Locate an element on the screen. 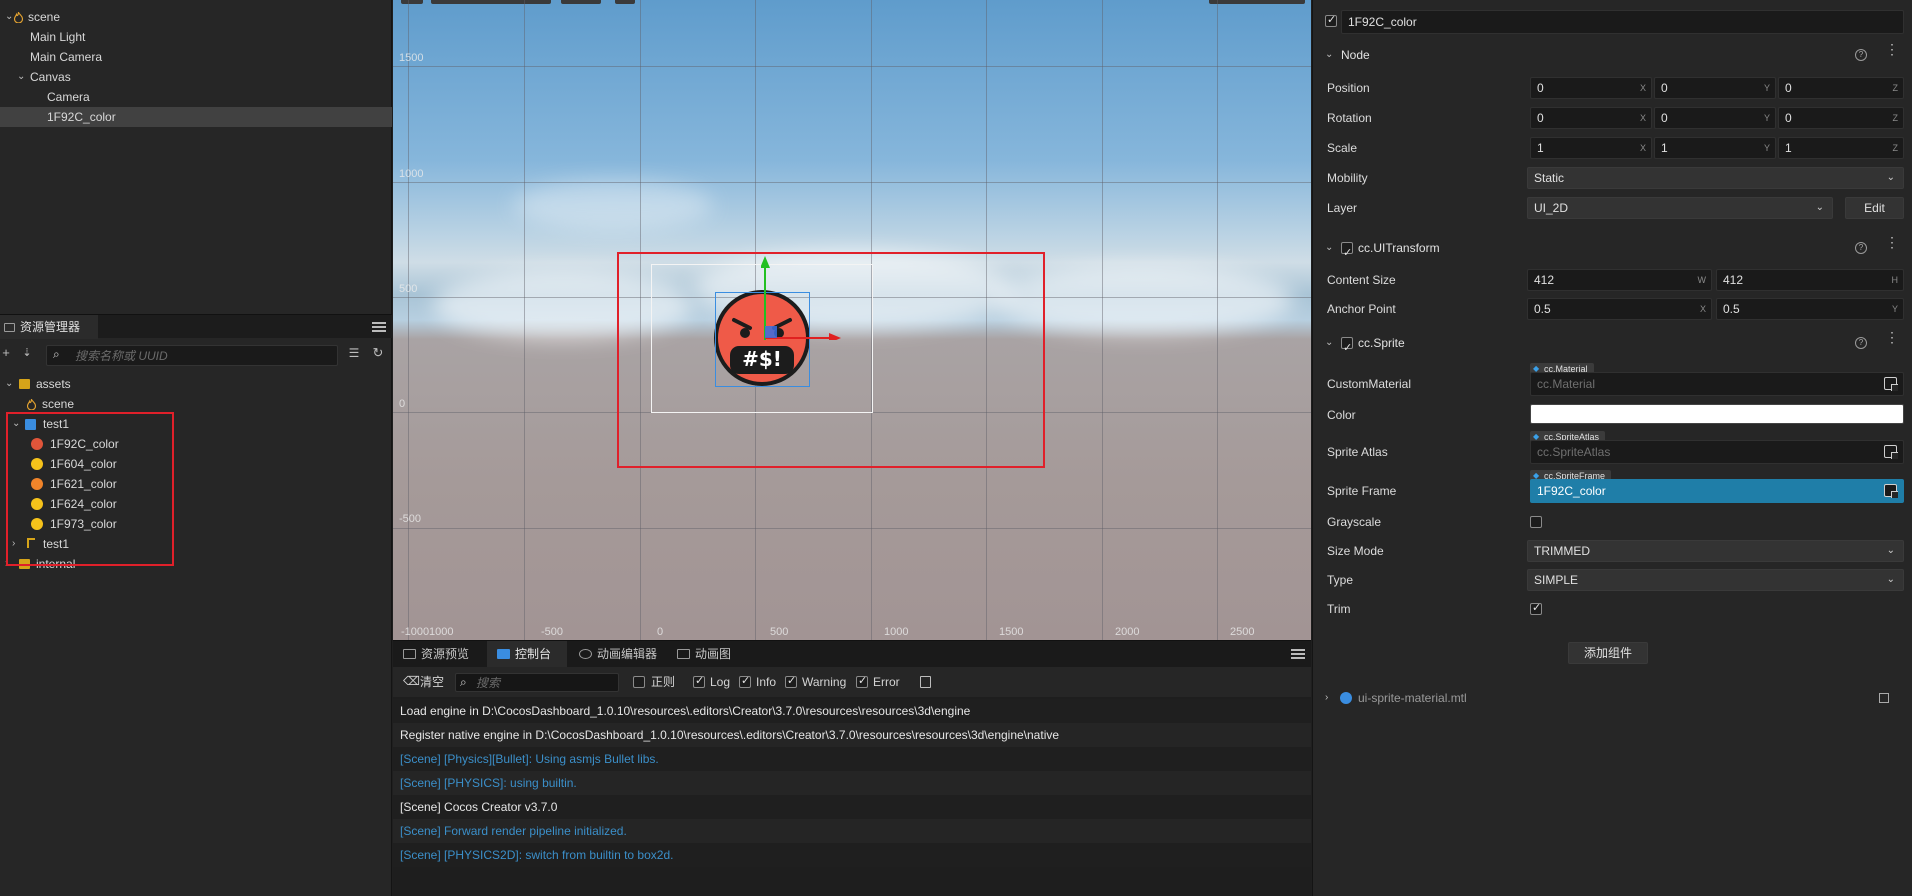 The width and height of the screenshot is (1912, 896). trim-checkbox is located at coordinates (1536, 608).